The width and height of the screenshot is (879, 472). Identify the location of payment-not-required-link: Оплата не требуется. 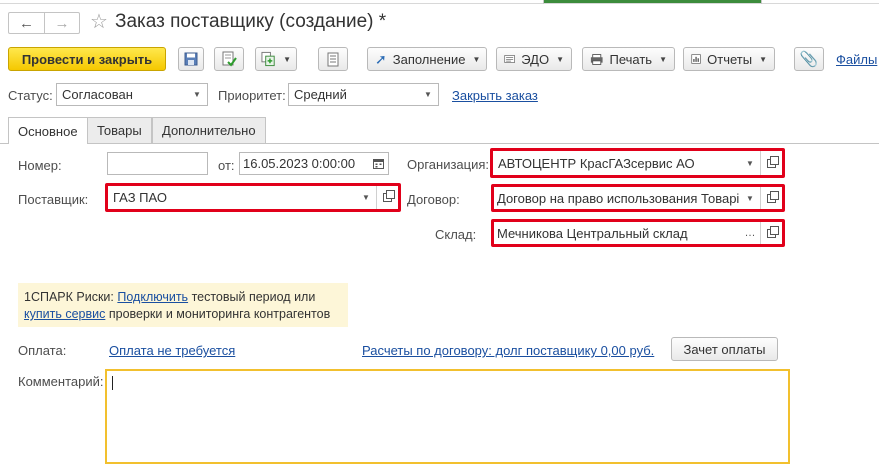
(172, 350).